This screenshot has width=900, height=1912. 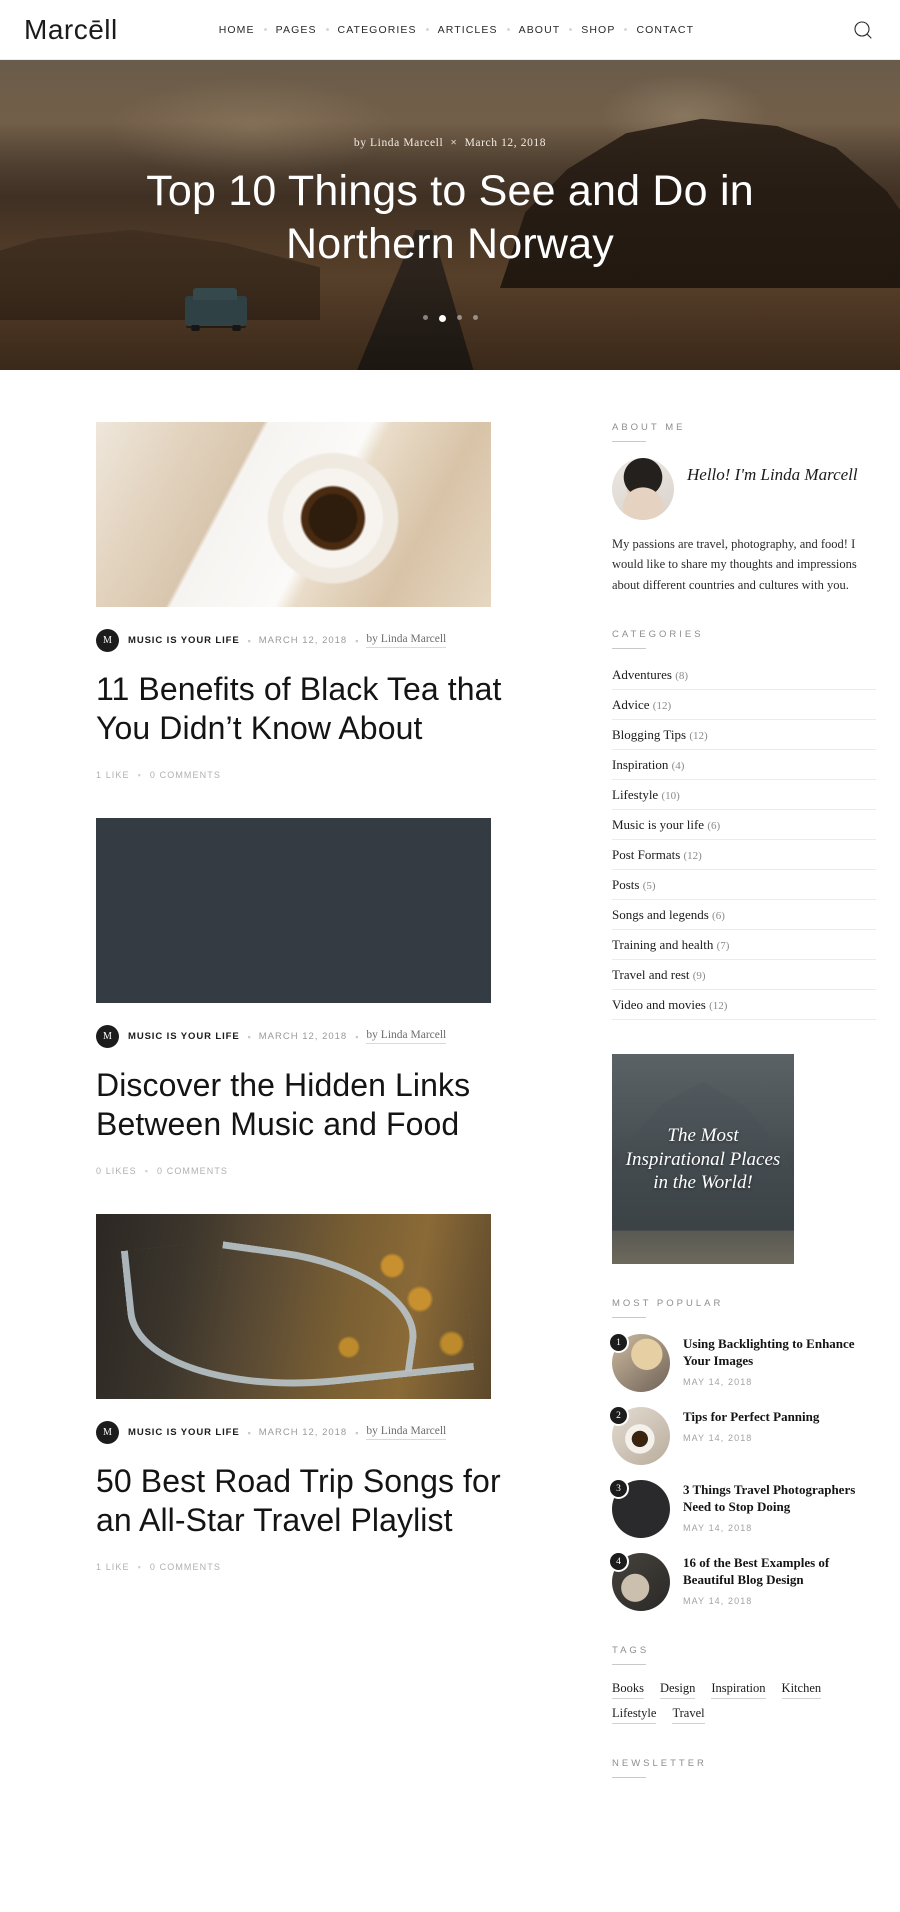 What do you see at coordinates (744, 885) in the screenshot?
I see `category-item: Posts (5)` at bounding box center [744, 885].